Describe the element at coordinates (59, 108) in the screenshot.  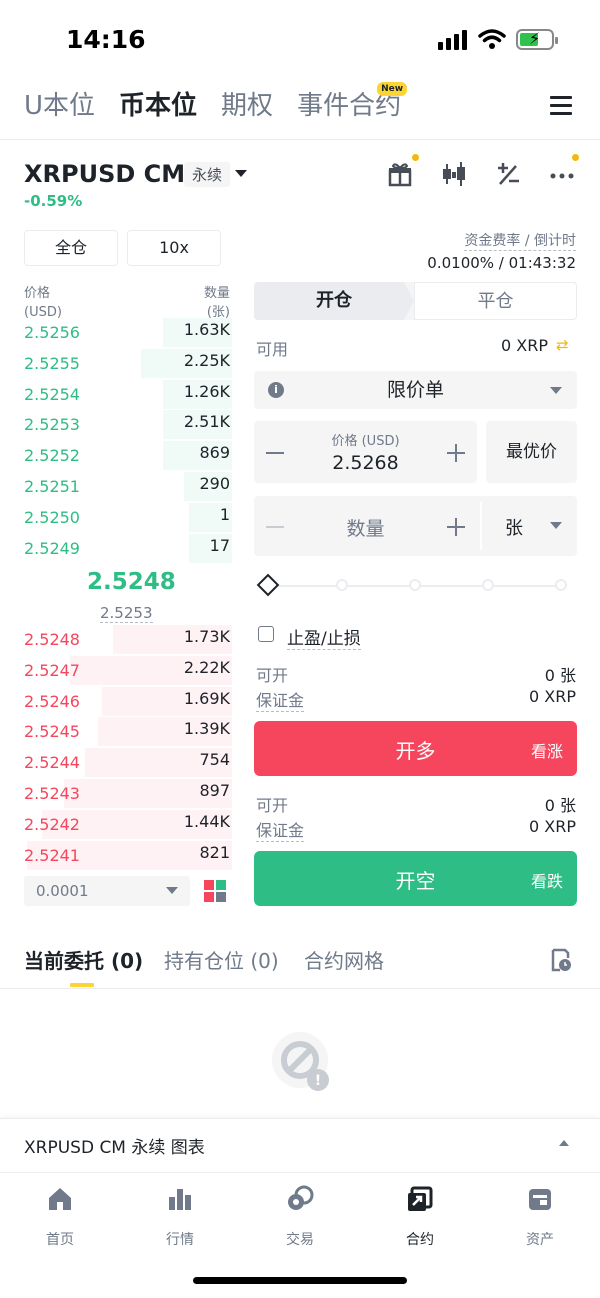
I see `tab-usdm: U本位` at that location.